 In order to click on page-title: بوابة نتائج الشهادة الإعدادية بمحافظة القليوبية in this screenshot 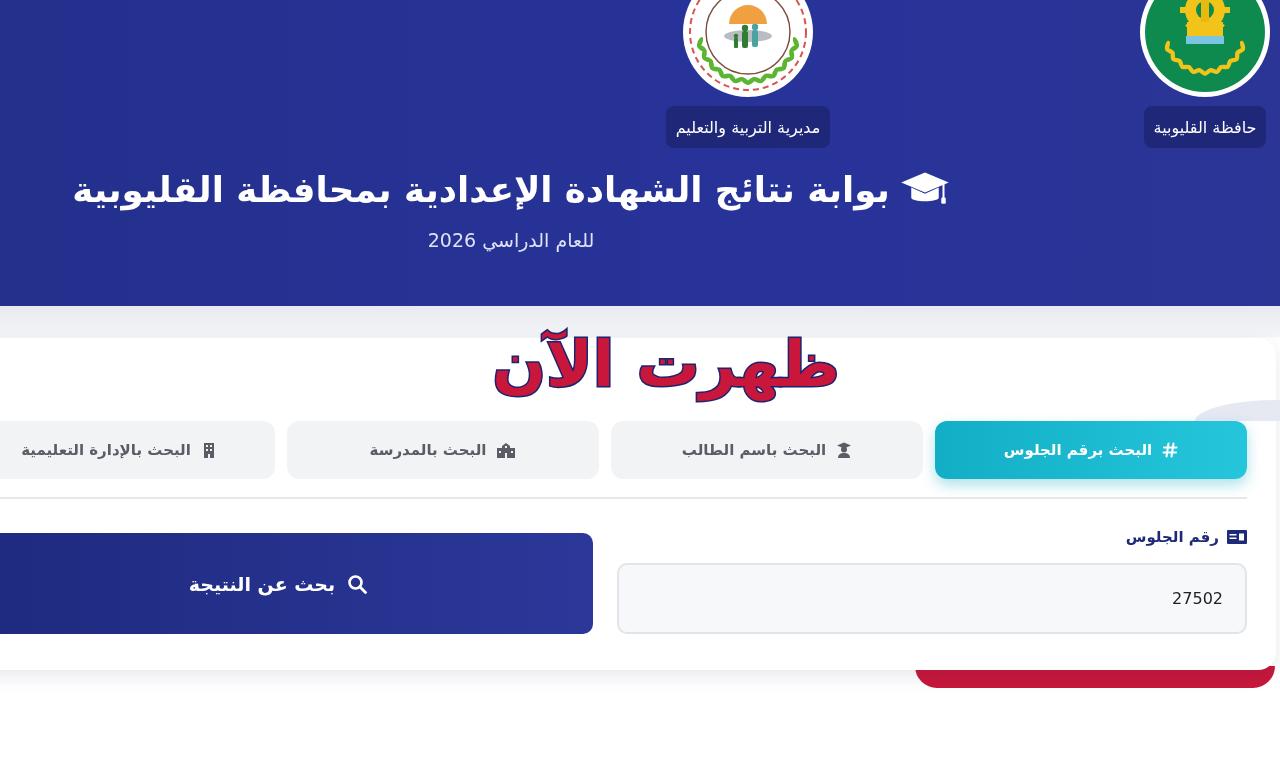, I will do `click(481, 190)`.